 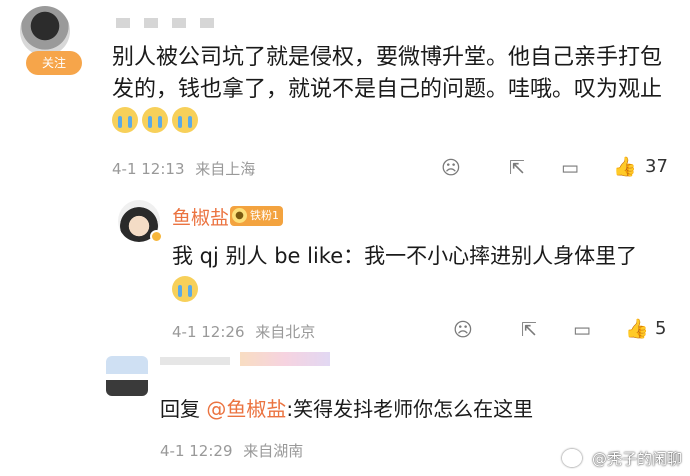 What do you see at coordinates (196, 451) in the screenshot?
I see `timestamp: 4-1 12:29` at bounding box center [196, 451].